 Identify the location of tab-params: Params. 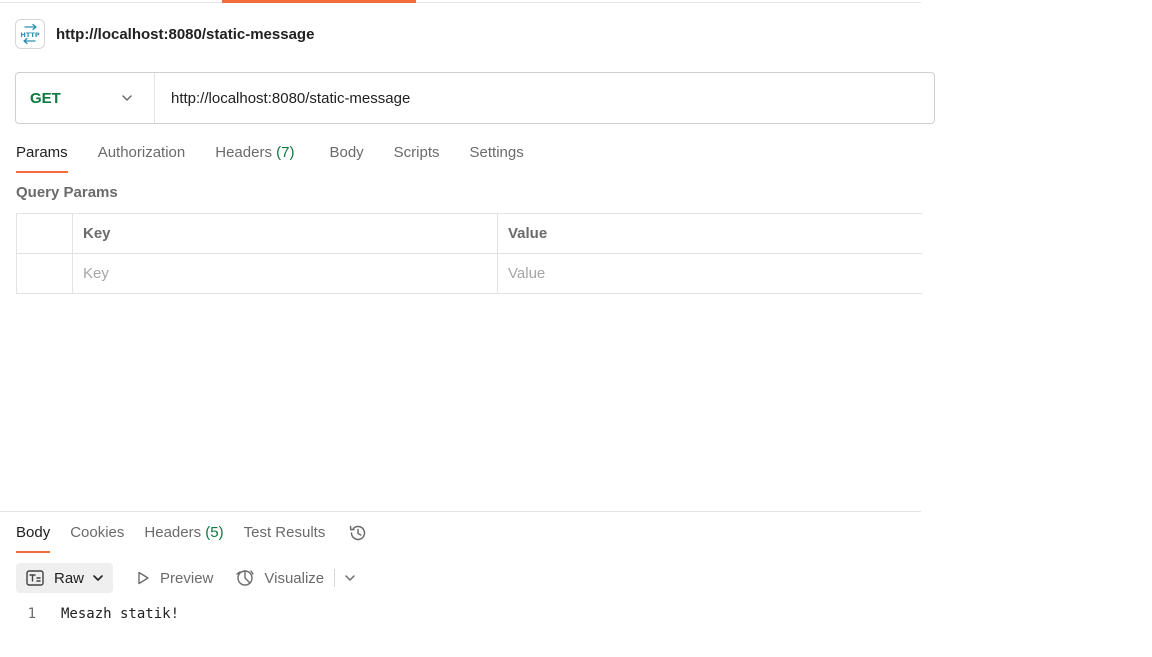
(42, 156).